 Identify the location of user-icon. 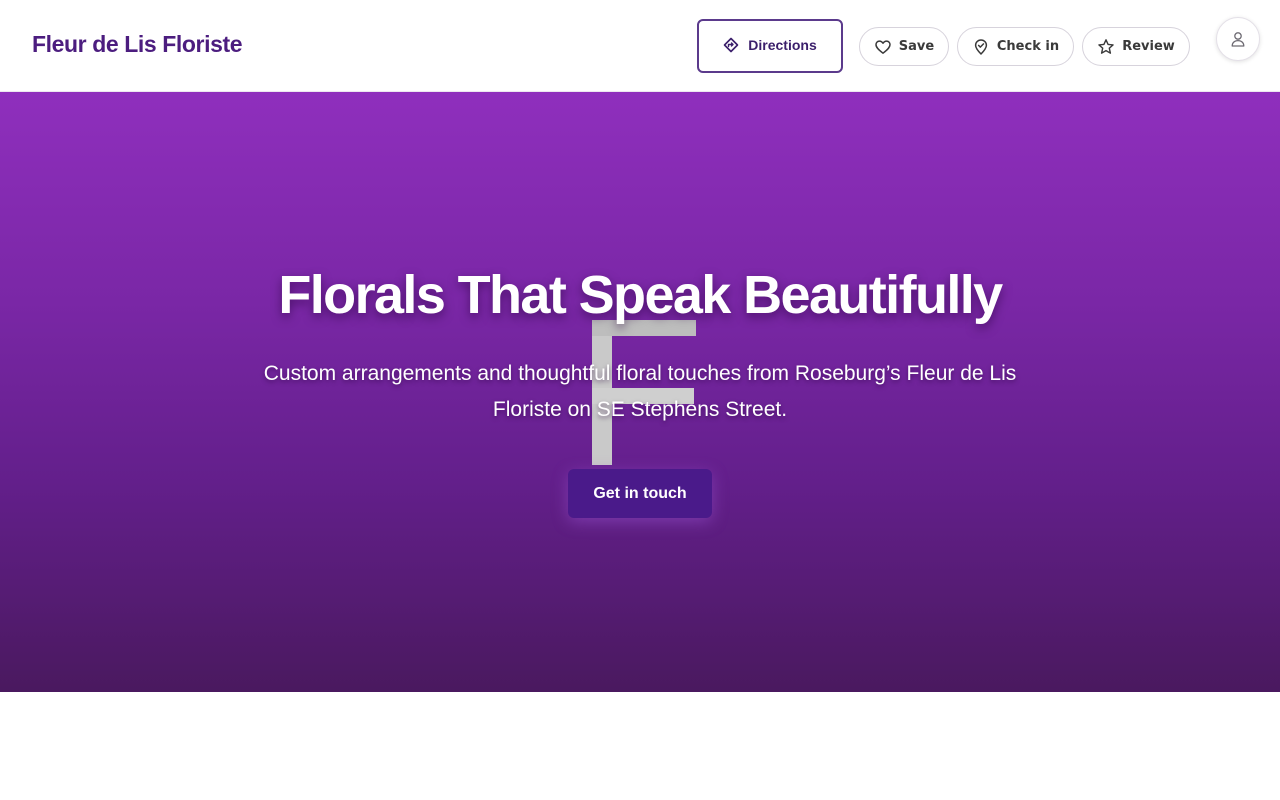
(1238, 39).